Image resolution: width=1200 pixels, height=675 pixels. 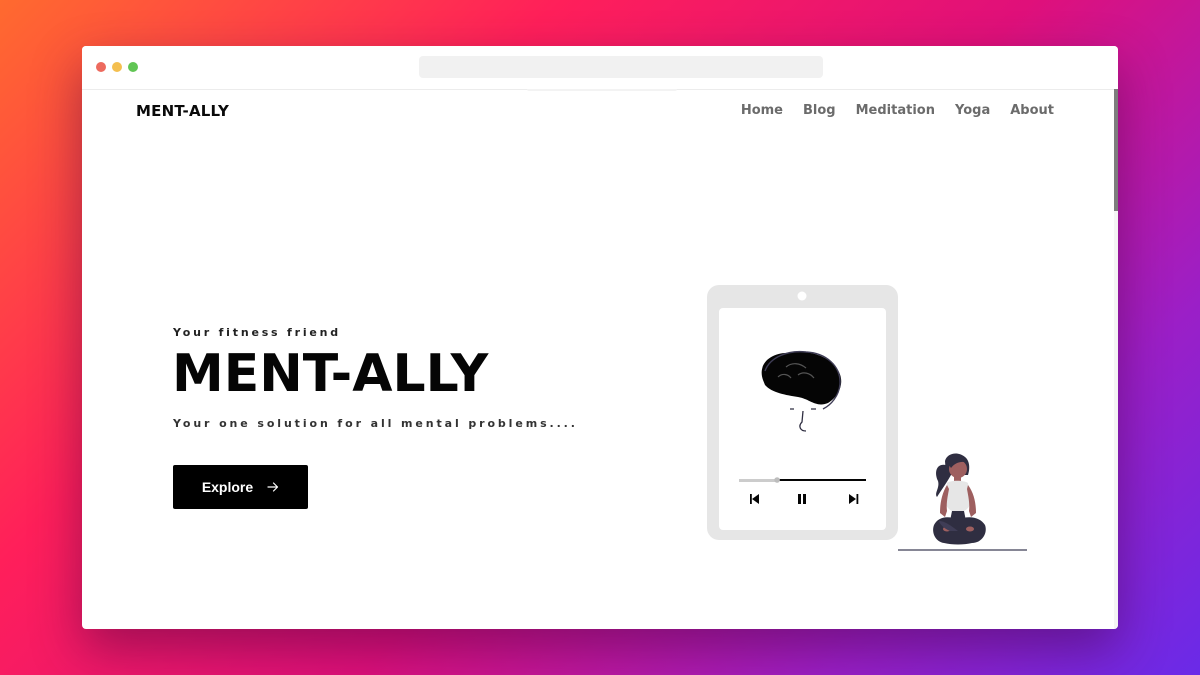 What do you see at coordinates (133, 67) in the screenshot?
I see `maximize-window-button` at bounding box center [133, 67].